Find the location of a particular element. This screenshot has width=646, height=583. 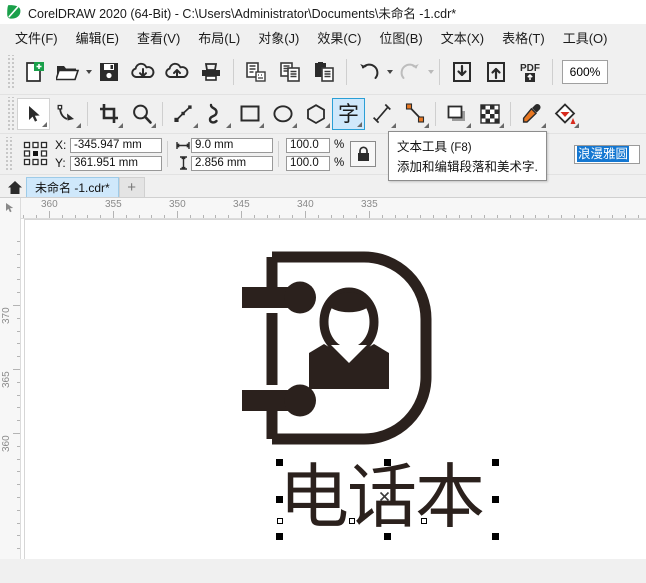

text-tool: 字 is located at coordinates (348, 114).